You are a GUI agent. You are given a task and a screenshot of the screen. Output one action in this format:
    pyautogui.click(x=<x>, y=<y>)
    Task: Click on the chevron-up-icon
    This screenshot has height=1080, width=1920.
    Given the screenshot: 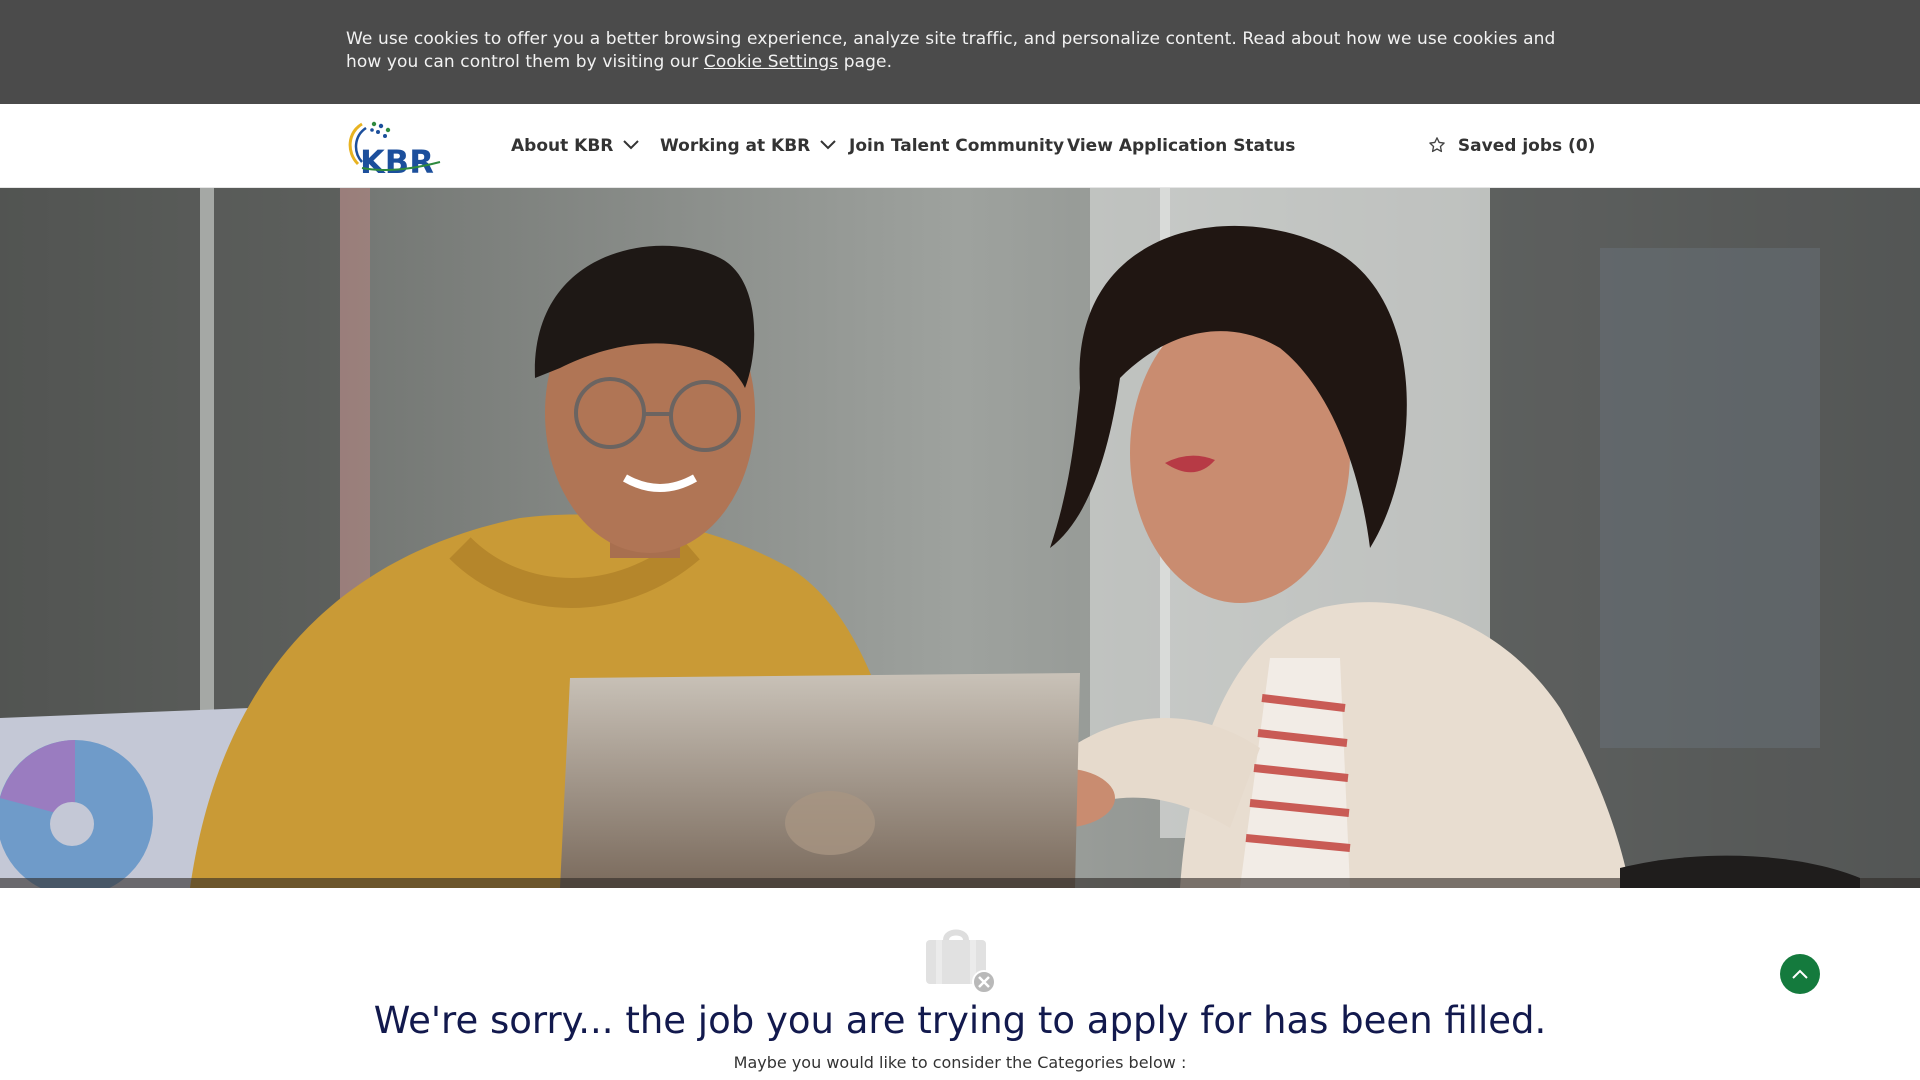 What is the action you would take?
    pyautogui.click(x=1800, y=974)
    